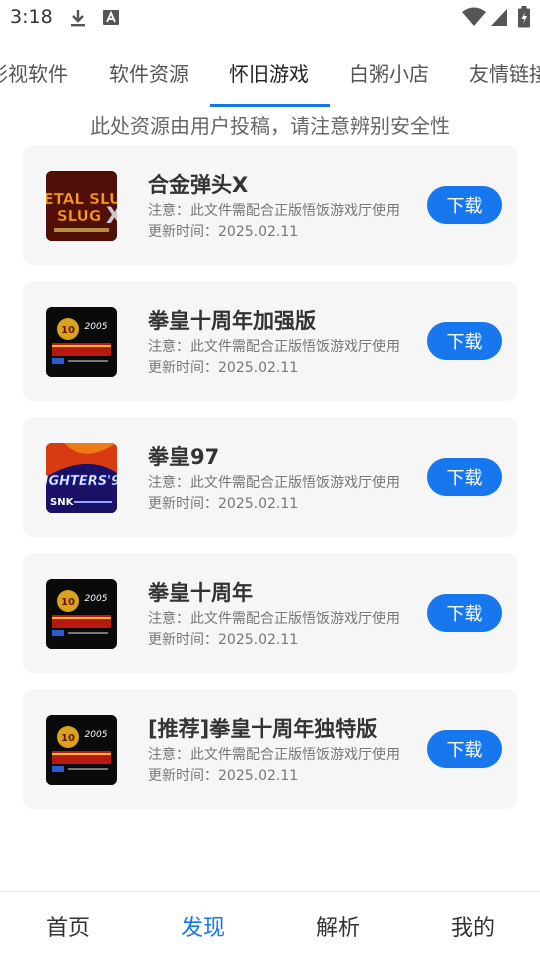 The height and width of the screenshot is (960, 540). Describe the element at coordinates (34, 78) in the screenshot. I see `tab-video-software: 影视软件` at that location.